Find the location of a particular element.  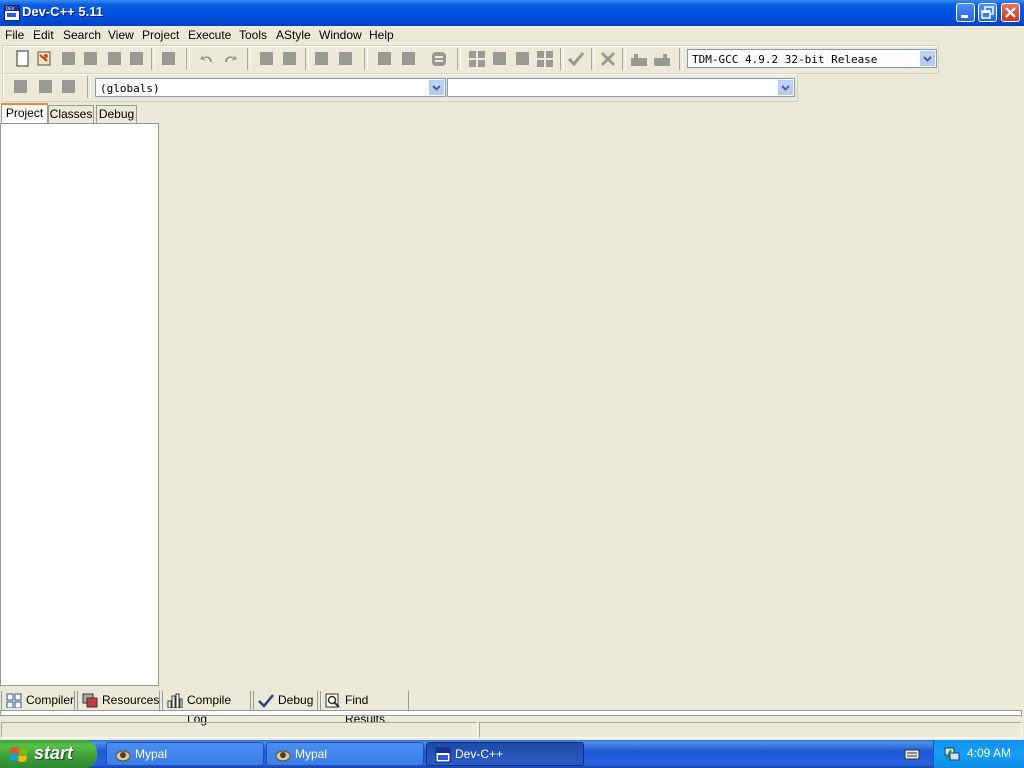

keyboard-icon is located at coordinates (912, 754).